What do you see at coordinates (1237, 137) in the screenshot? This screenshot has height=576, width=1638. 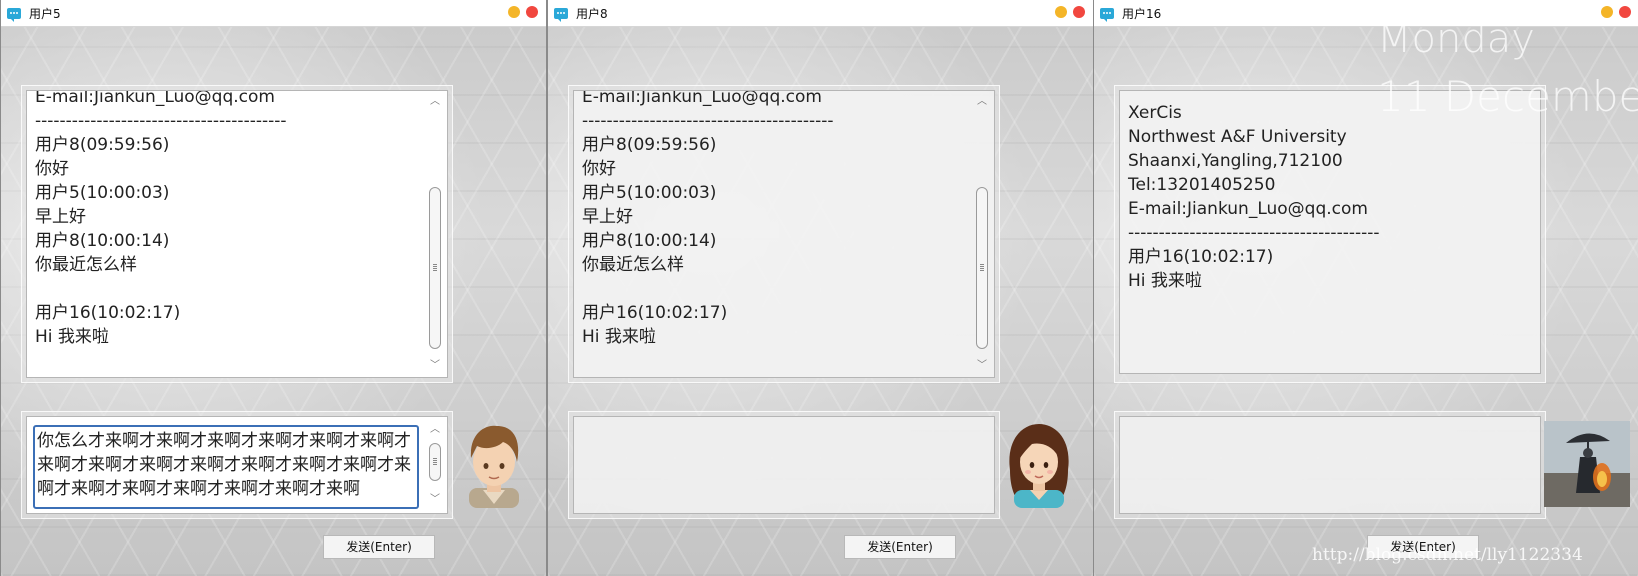 I see `message-line: Northwest A&F University` at bounding box center [1237, 137].